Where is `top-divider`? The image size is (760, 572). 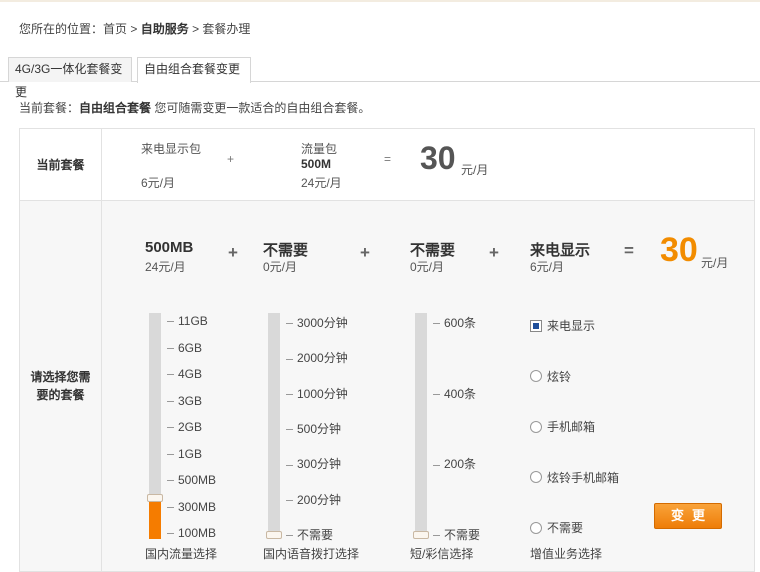
top-divider is located at coordinates (380, 1).